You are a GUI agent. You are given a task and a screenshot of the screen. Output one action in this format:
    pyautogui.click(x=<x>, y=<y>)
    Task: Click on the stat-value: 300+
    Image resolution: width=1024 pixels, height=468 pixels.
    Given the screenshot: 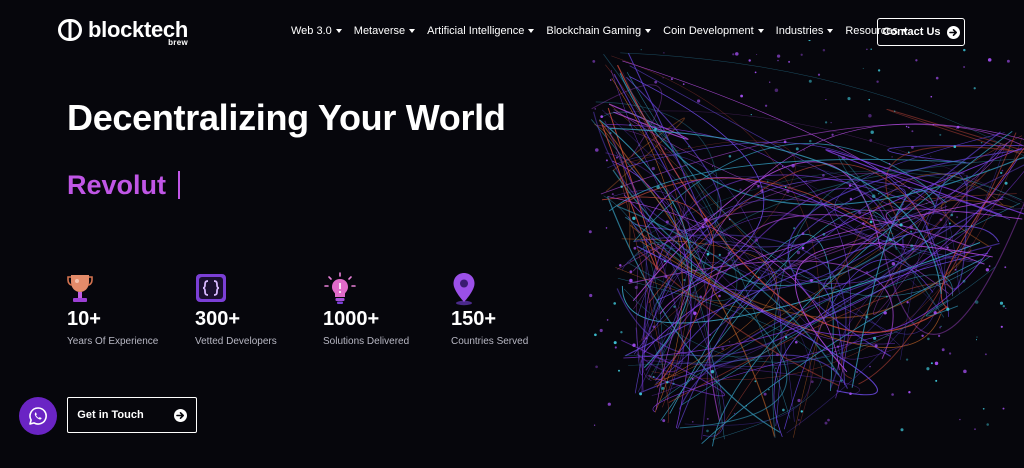 What is the action you would take?
    pyautogui.click(x=218, y=319)
    